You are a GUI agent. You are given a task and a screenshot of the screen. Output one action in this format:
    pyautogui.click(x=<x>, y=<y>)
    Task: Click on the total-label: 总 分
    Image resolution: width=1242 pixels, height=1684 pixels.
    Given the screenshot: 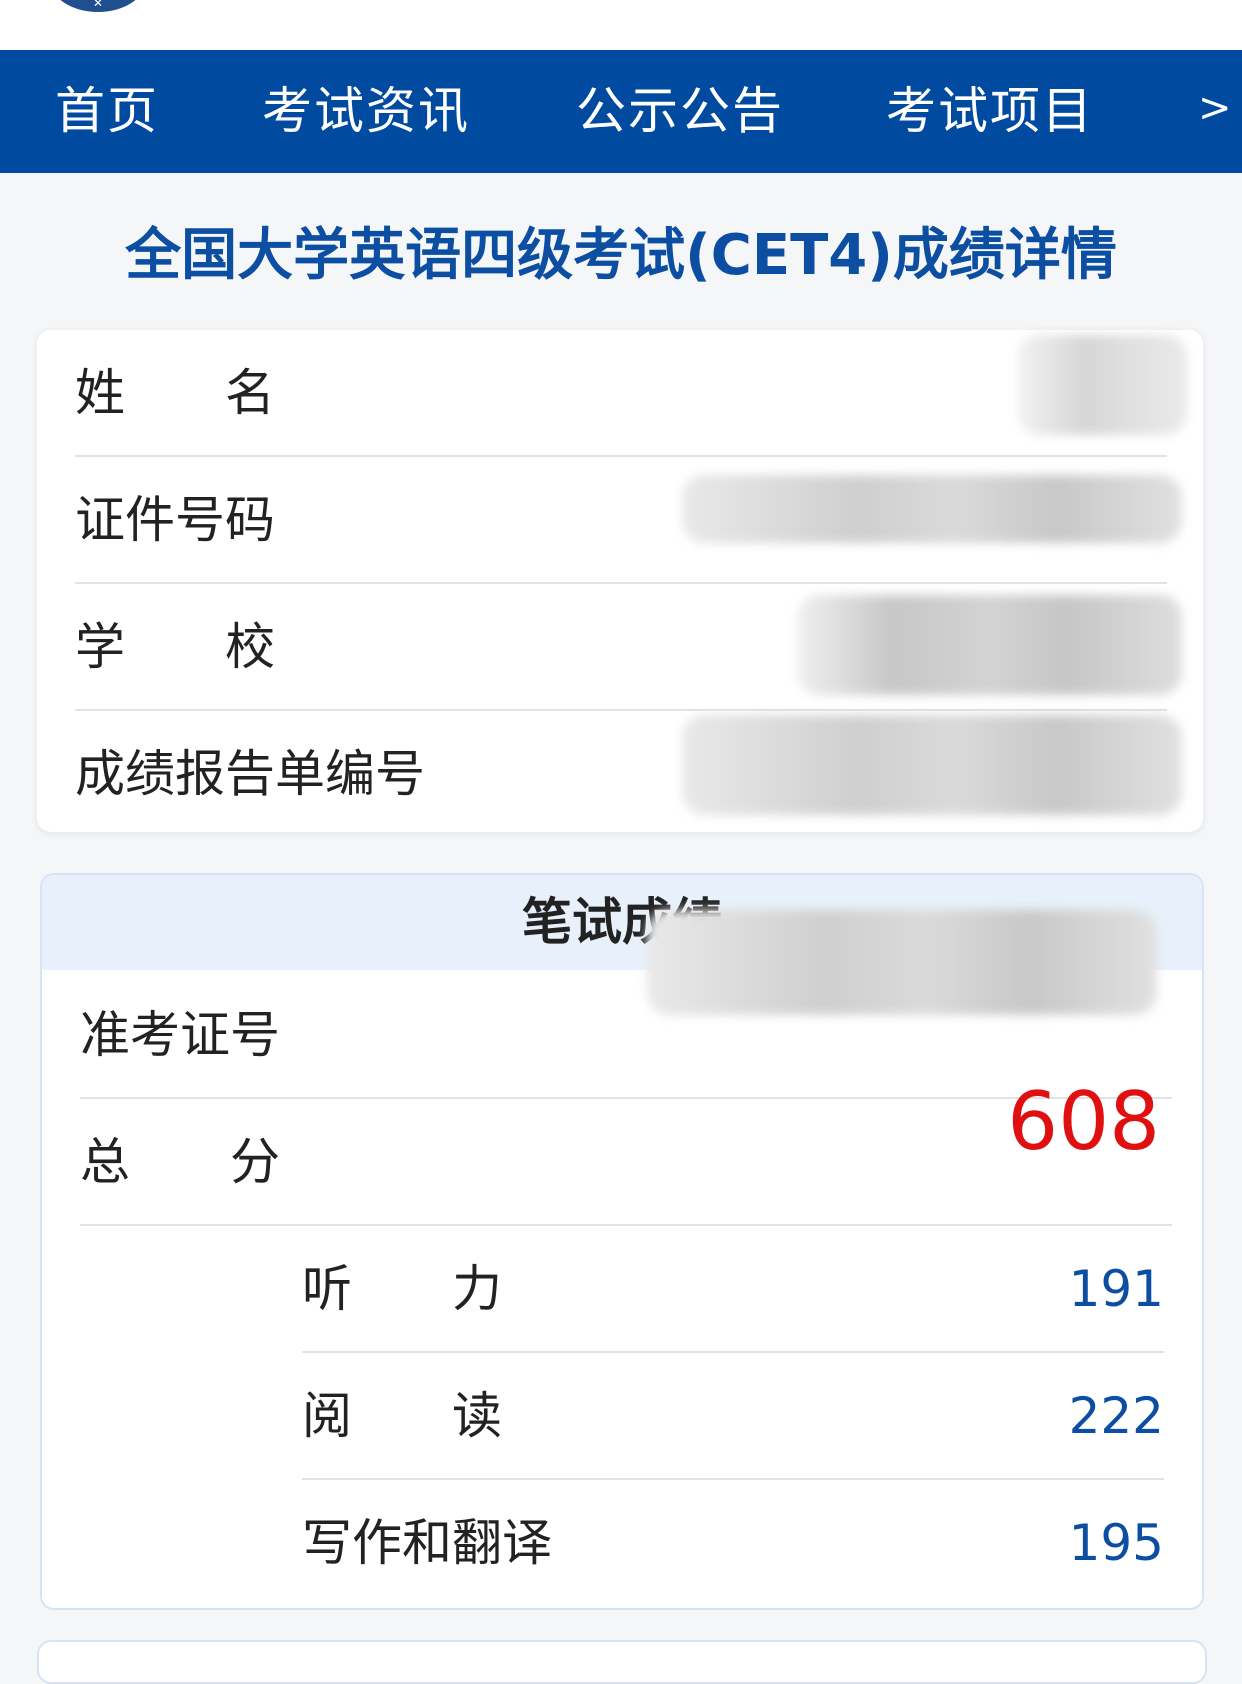 What is the action you would take?
    pyautogui.click(x=180, y=1162)
    